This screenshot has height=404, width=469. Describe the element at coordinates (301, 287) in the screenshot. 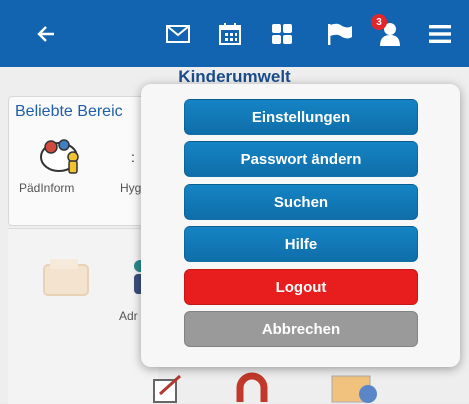

I see `logout-button: Logout` at that location.